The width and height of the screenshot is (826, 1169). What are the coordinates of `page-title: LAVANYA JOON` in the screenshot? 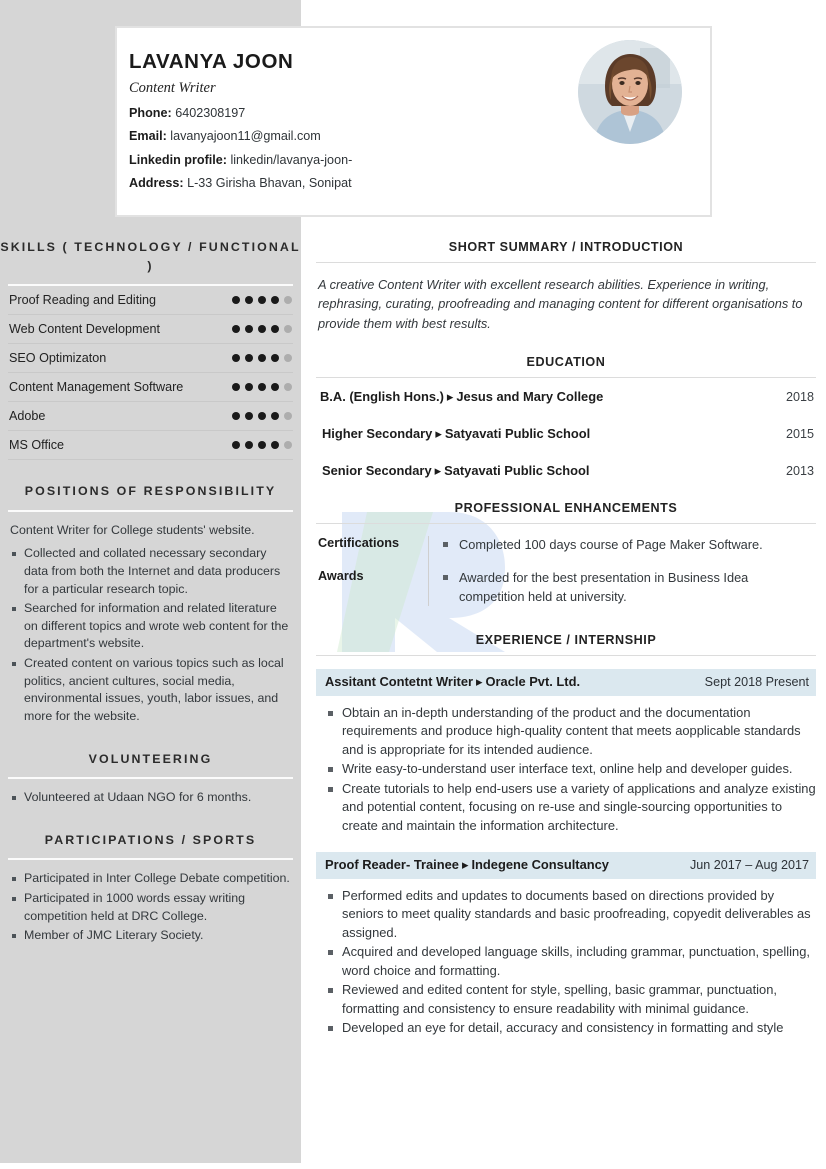 It's located at (211, 61).